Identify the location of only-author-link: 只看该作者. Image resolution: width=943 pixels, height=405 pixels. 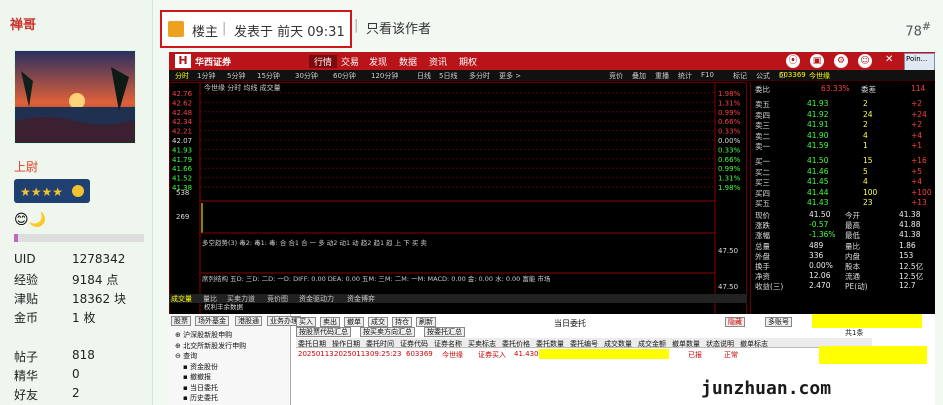
(398, 27).